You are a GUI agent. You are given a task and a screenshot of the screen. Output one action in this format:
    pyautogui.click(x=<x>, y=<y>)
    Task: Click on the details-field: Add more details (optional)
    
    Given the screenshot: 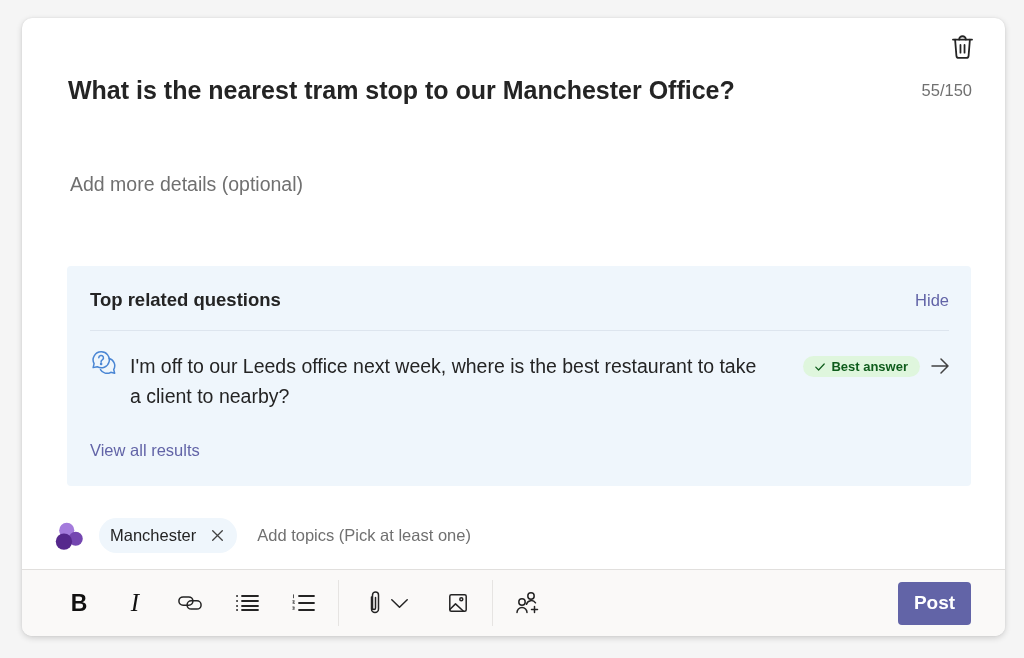 What is the action you would take?
    pyautogui.click(x=390, y=184)
    